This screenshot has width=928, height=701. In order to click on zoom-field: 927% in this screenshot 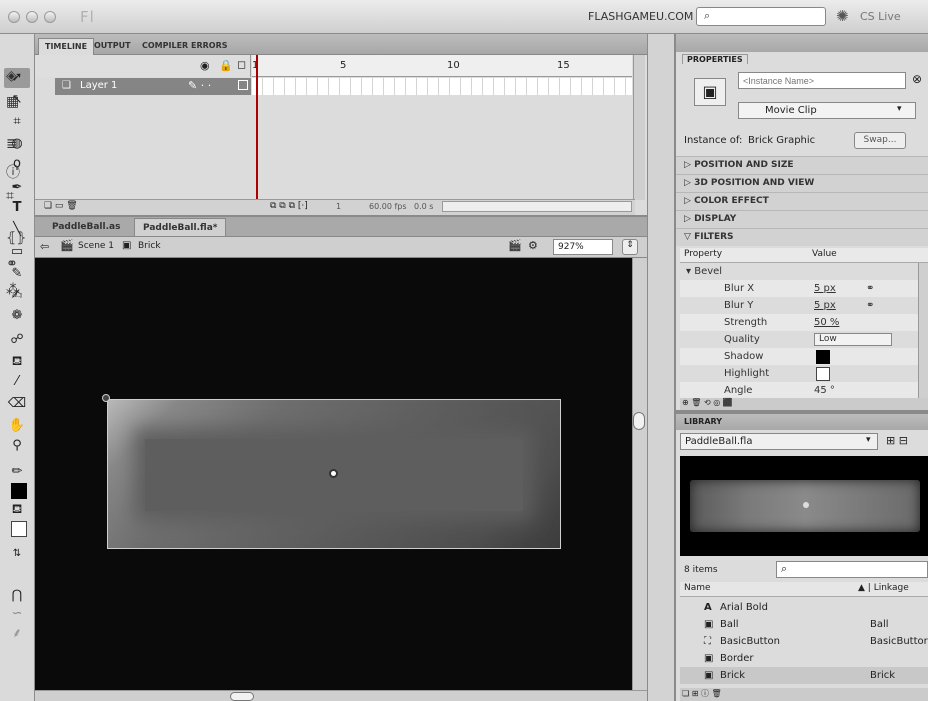, I will do `click(583, 247)`.